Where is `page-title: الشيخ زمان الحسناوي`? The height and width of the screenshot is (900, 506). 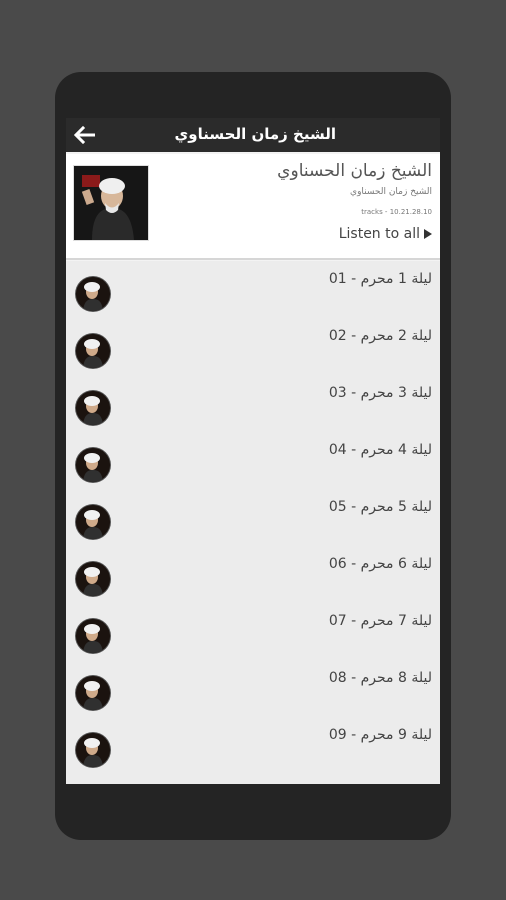 page-title: الشيخ زمان الحسناوي is located at coordinates (255, 134).